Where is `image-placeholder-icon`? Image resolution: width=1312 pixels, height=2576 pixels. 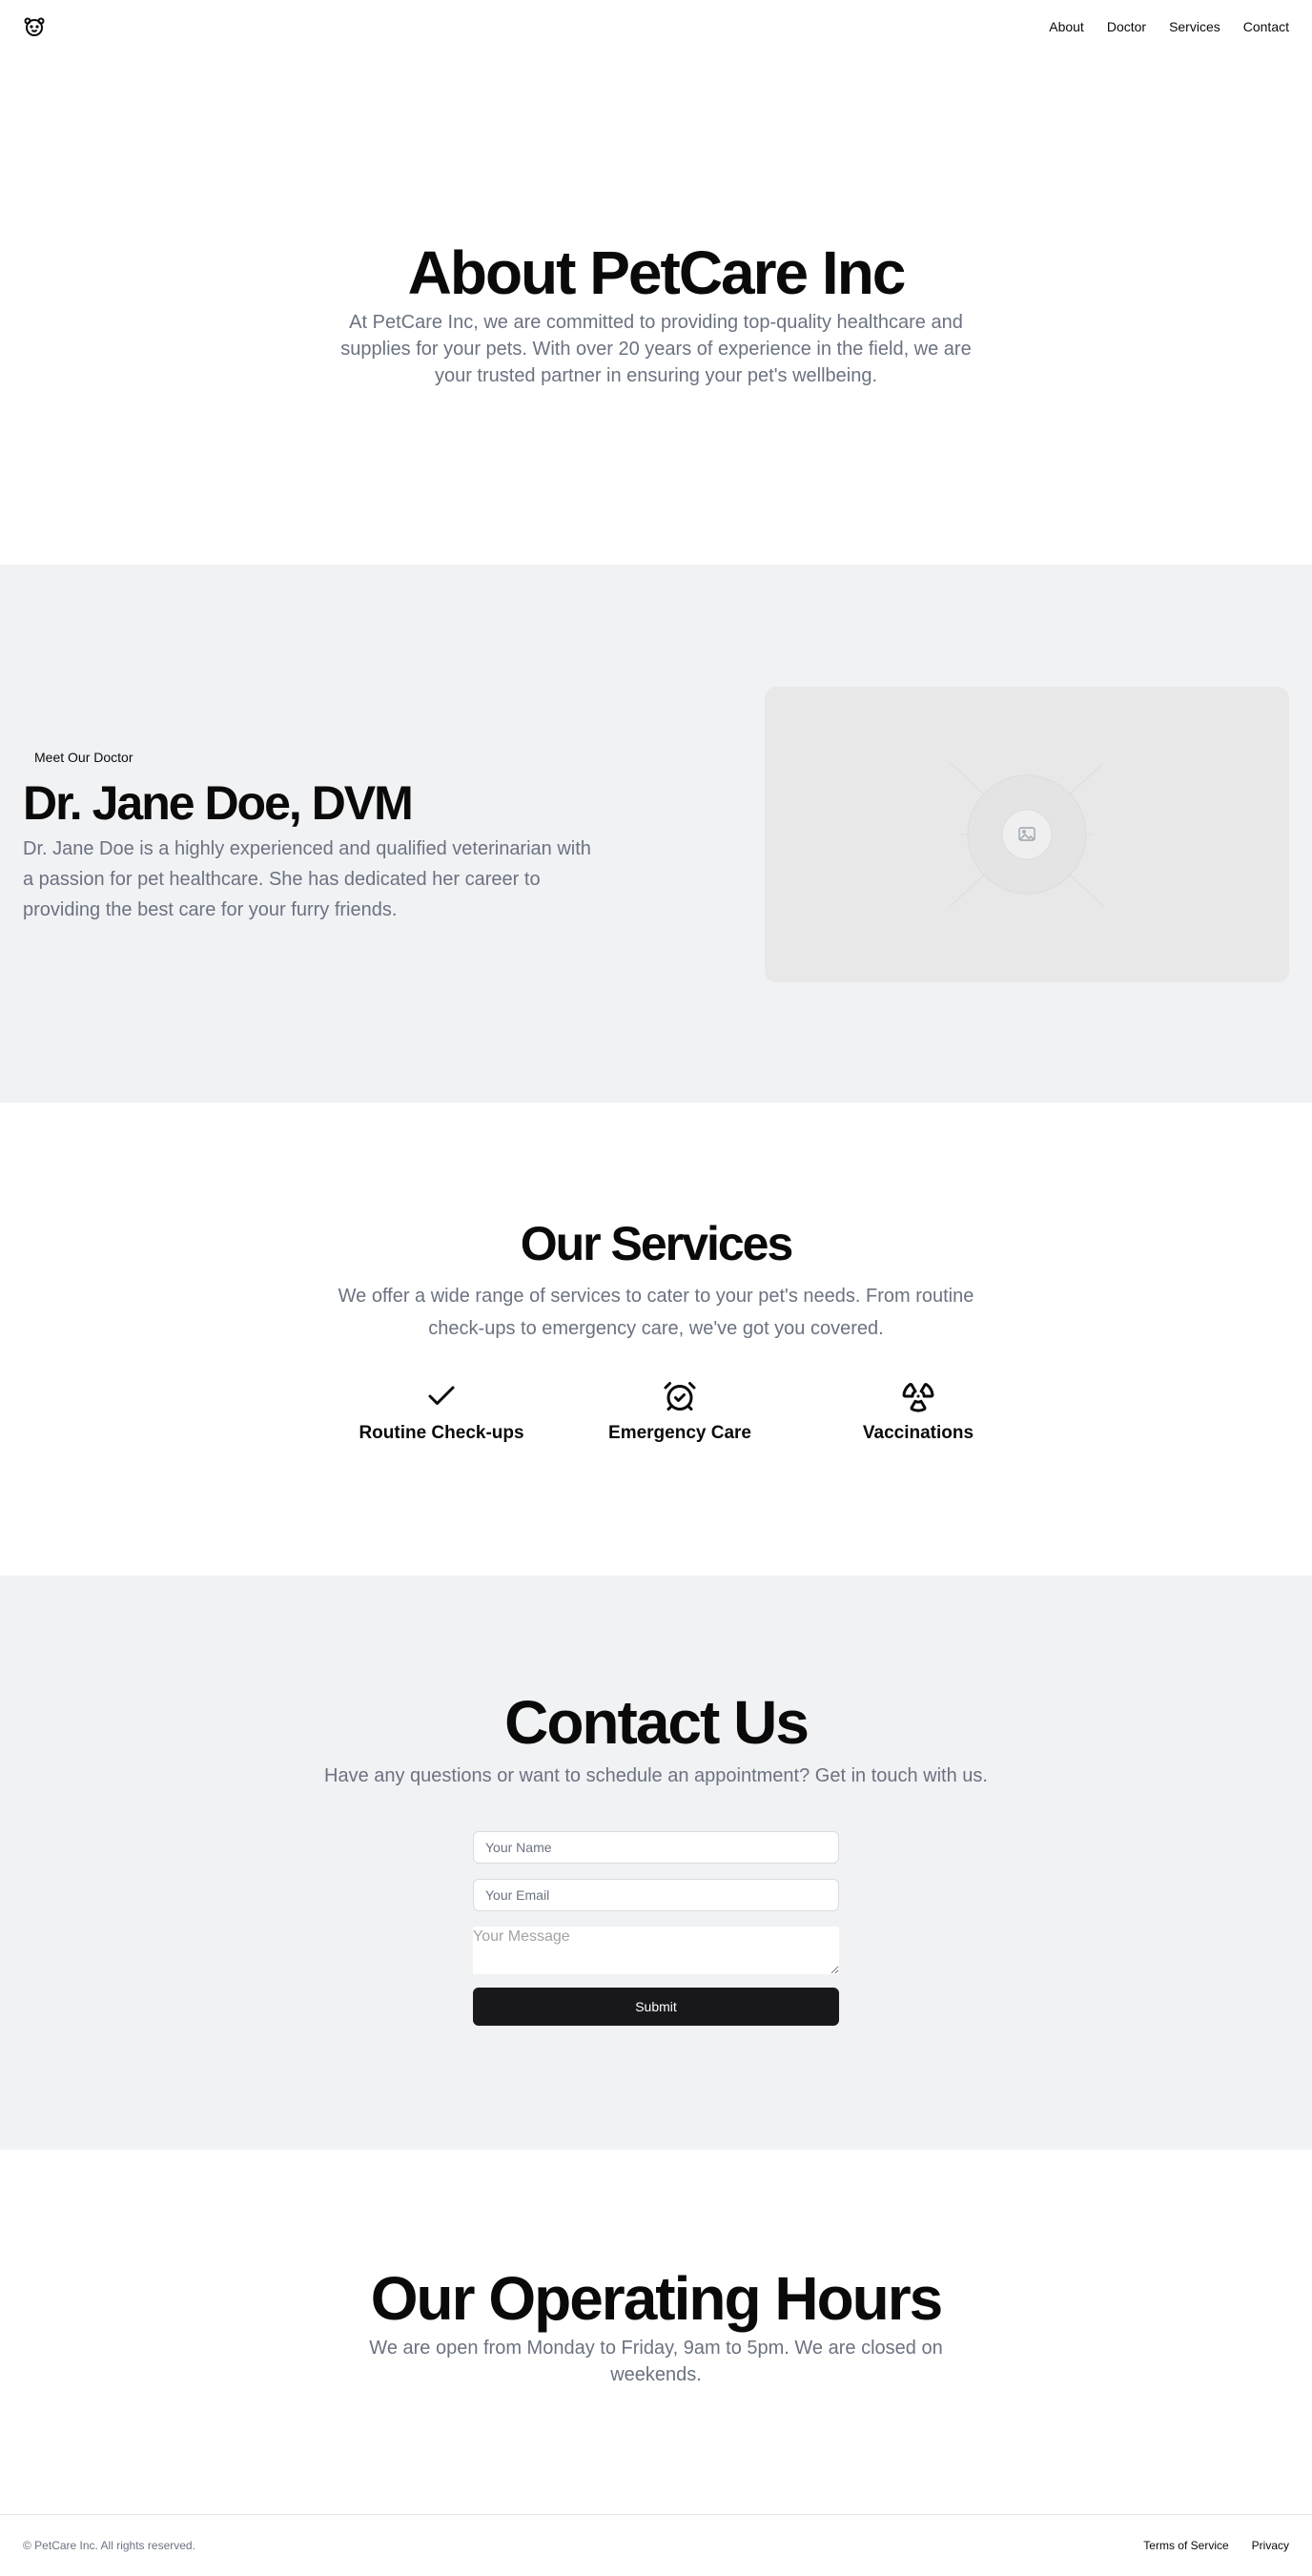
image-placeholder-icon is located at coordinates (1027, 834).